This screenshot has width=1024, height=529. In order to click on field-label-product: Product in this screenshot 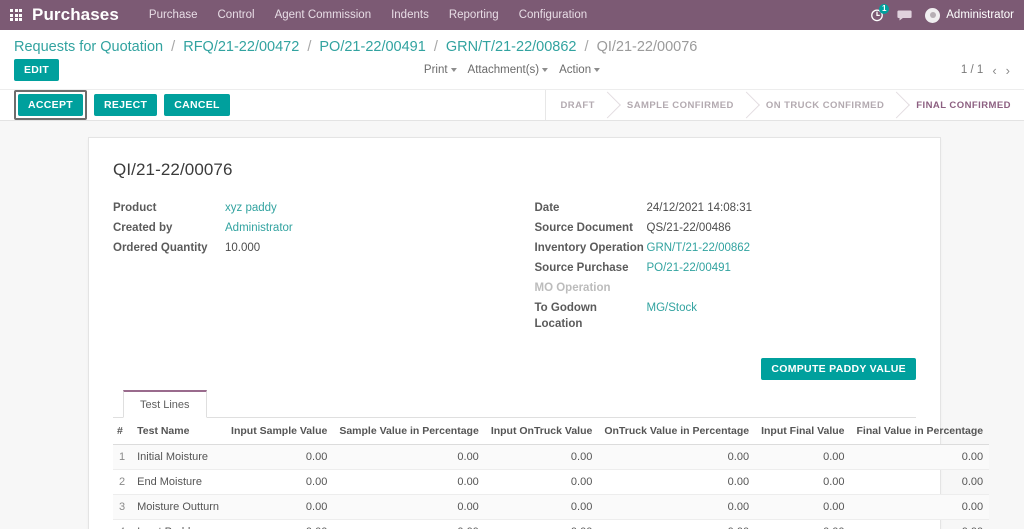, I will do `click(135, 208)`.